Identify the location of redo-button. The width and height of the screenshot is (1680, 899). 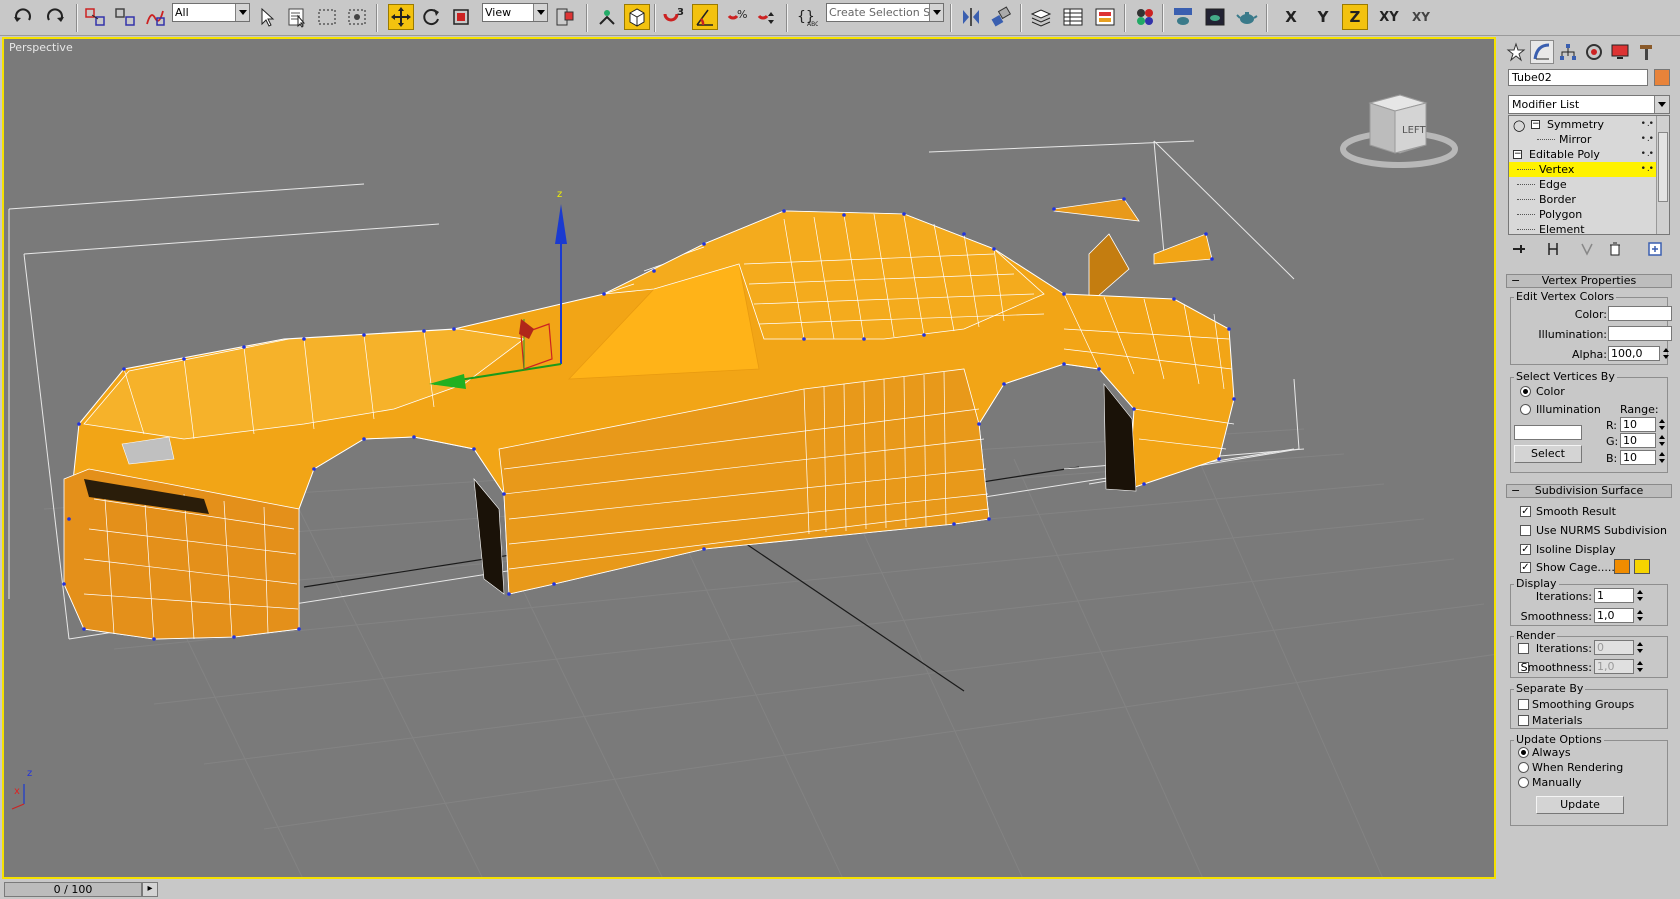
(55, 17).